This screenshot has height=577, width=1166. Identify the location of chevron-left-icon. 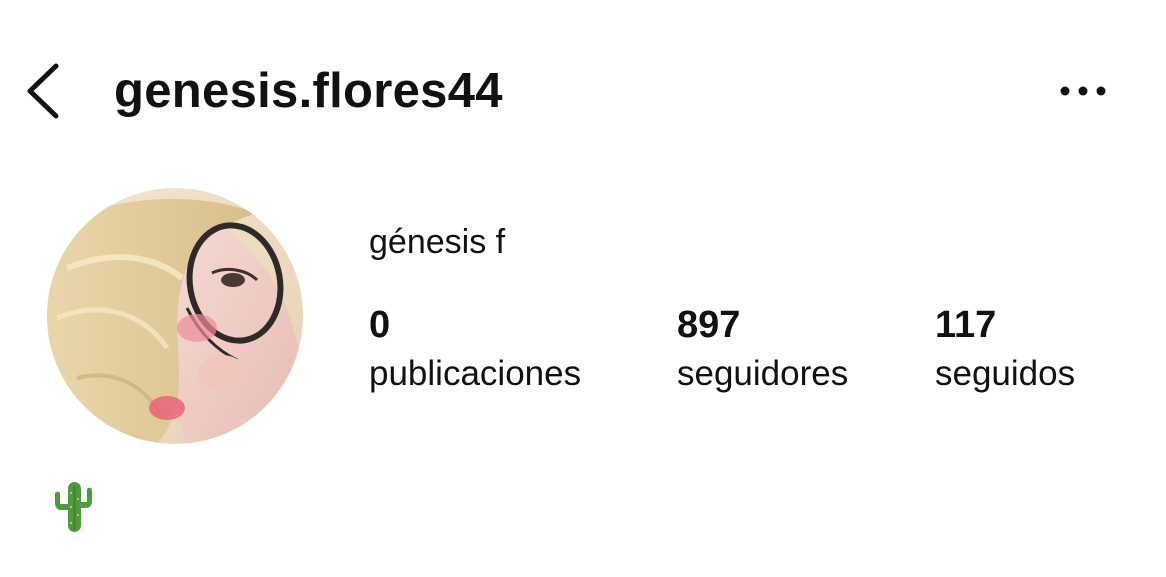
(43, 91).